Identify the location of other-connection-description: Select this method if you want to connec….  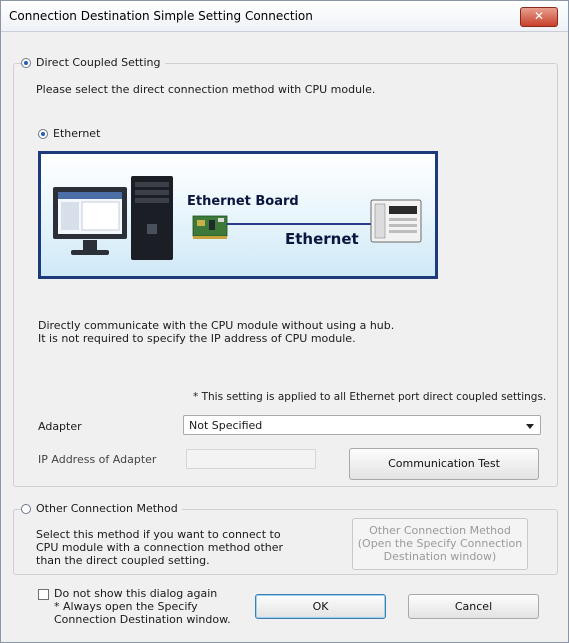
(160, 547).